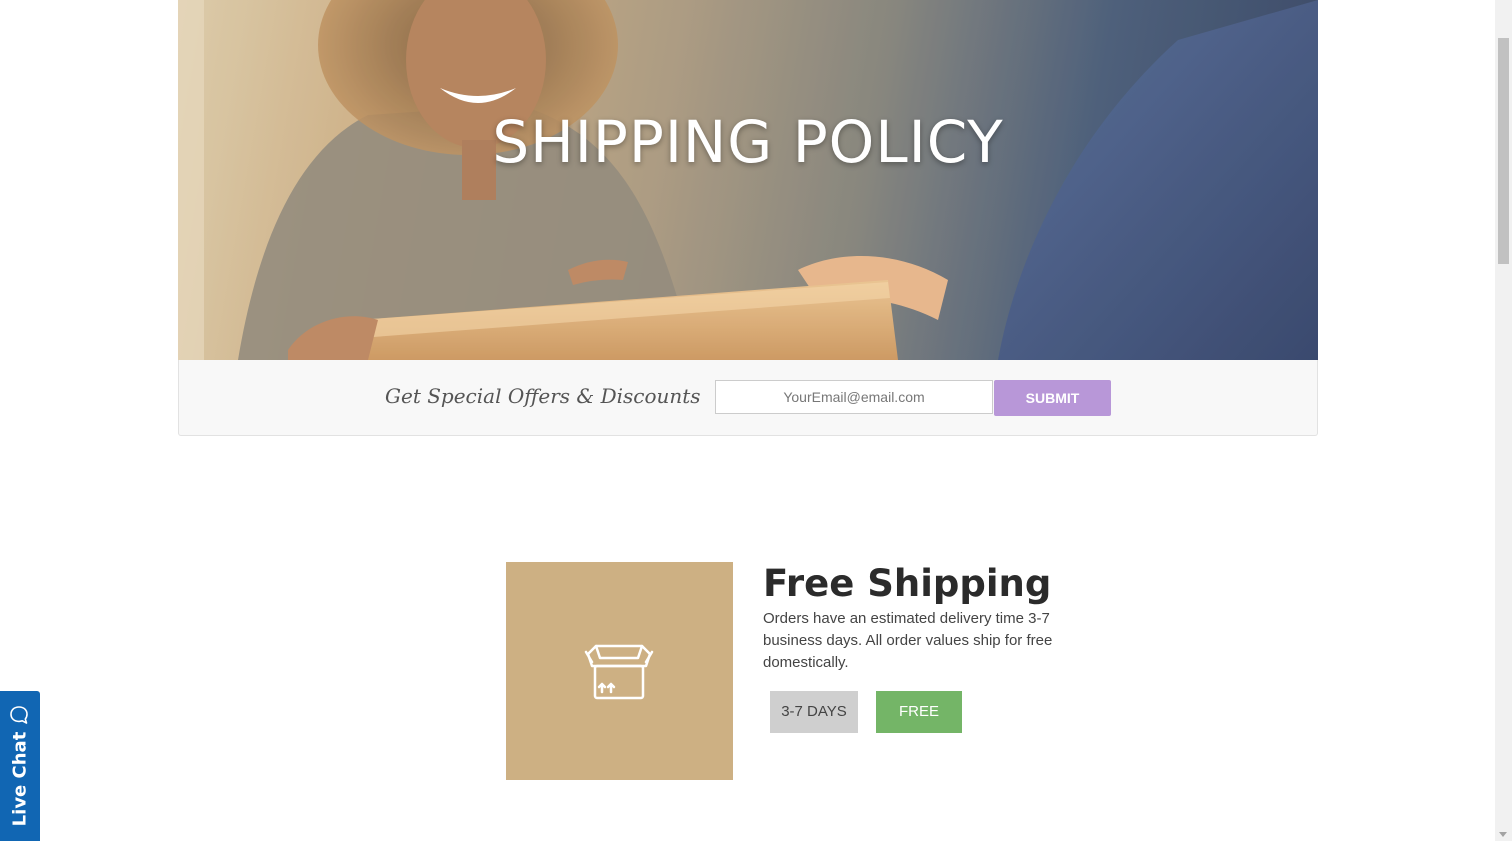  I want to click on chat-bubble-icon, so click(19, 715).